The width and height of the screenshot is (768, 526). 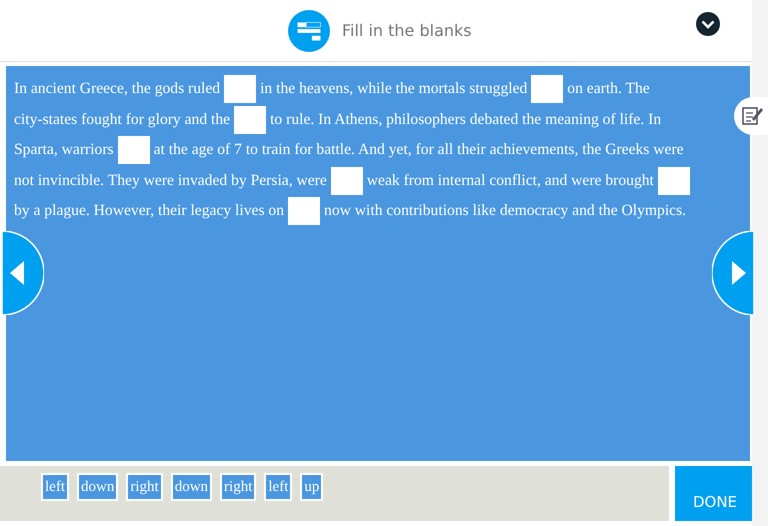 I want to click on passage-text: not invincible. They were invaded by Persia, were, so click(x=170, y=180).